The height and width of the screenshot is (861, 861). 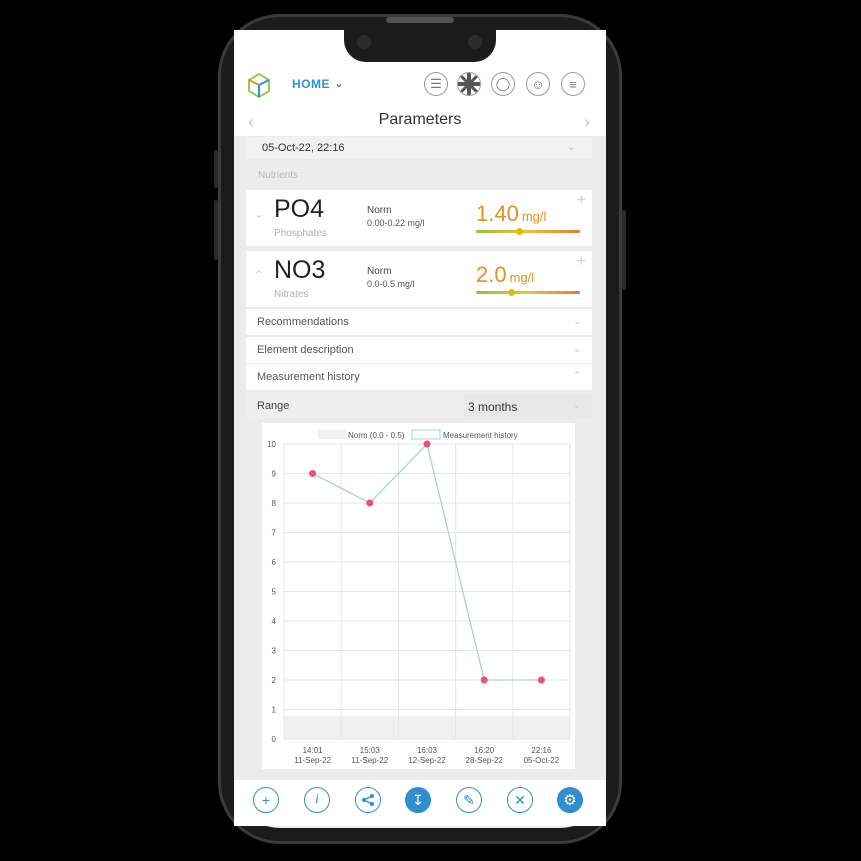 I want to click on y-tick-label: 8, so click(x=274, y=503).